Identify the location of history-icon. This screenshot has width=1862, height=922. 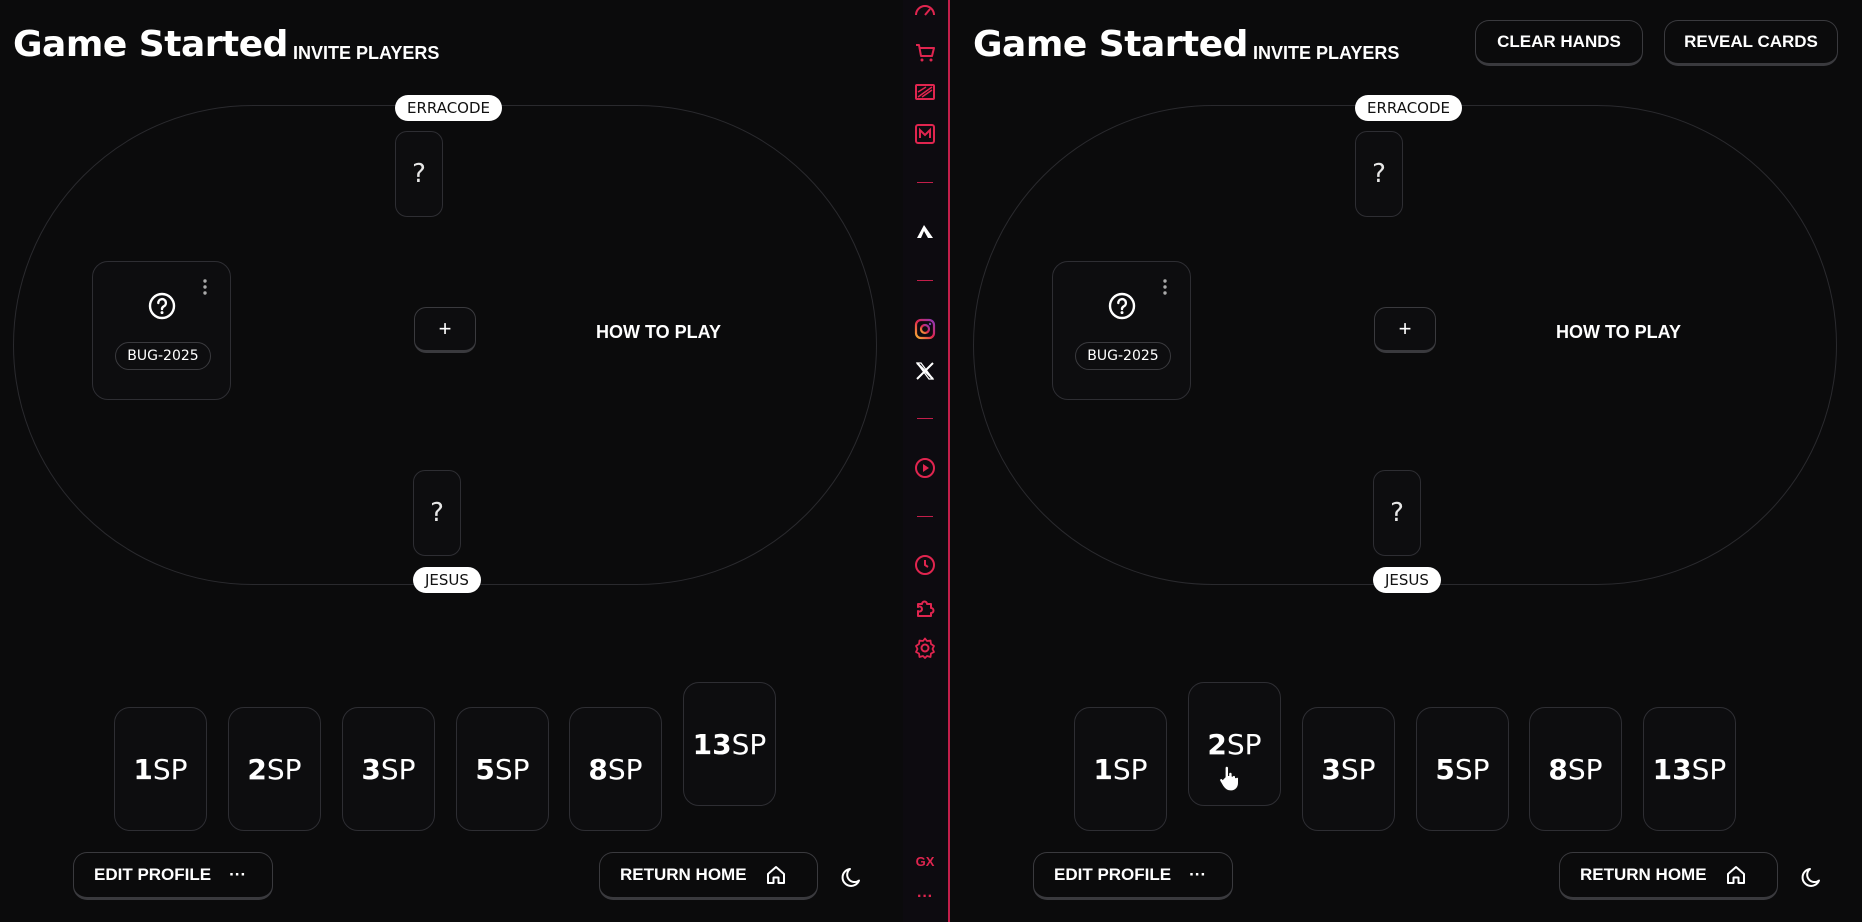
(925, 565).